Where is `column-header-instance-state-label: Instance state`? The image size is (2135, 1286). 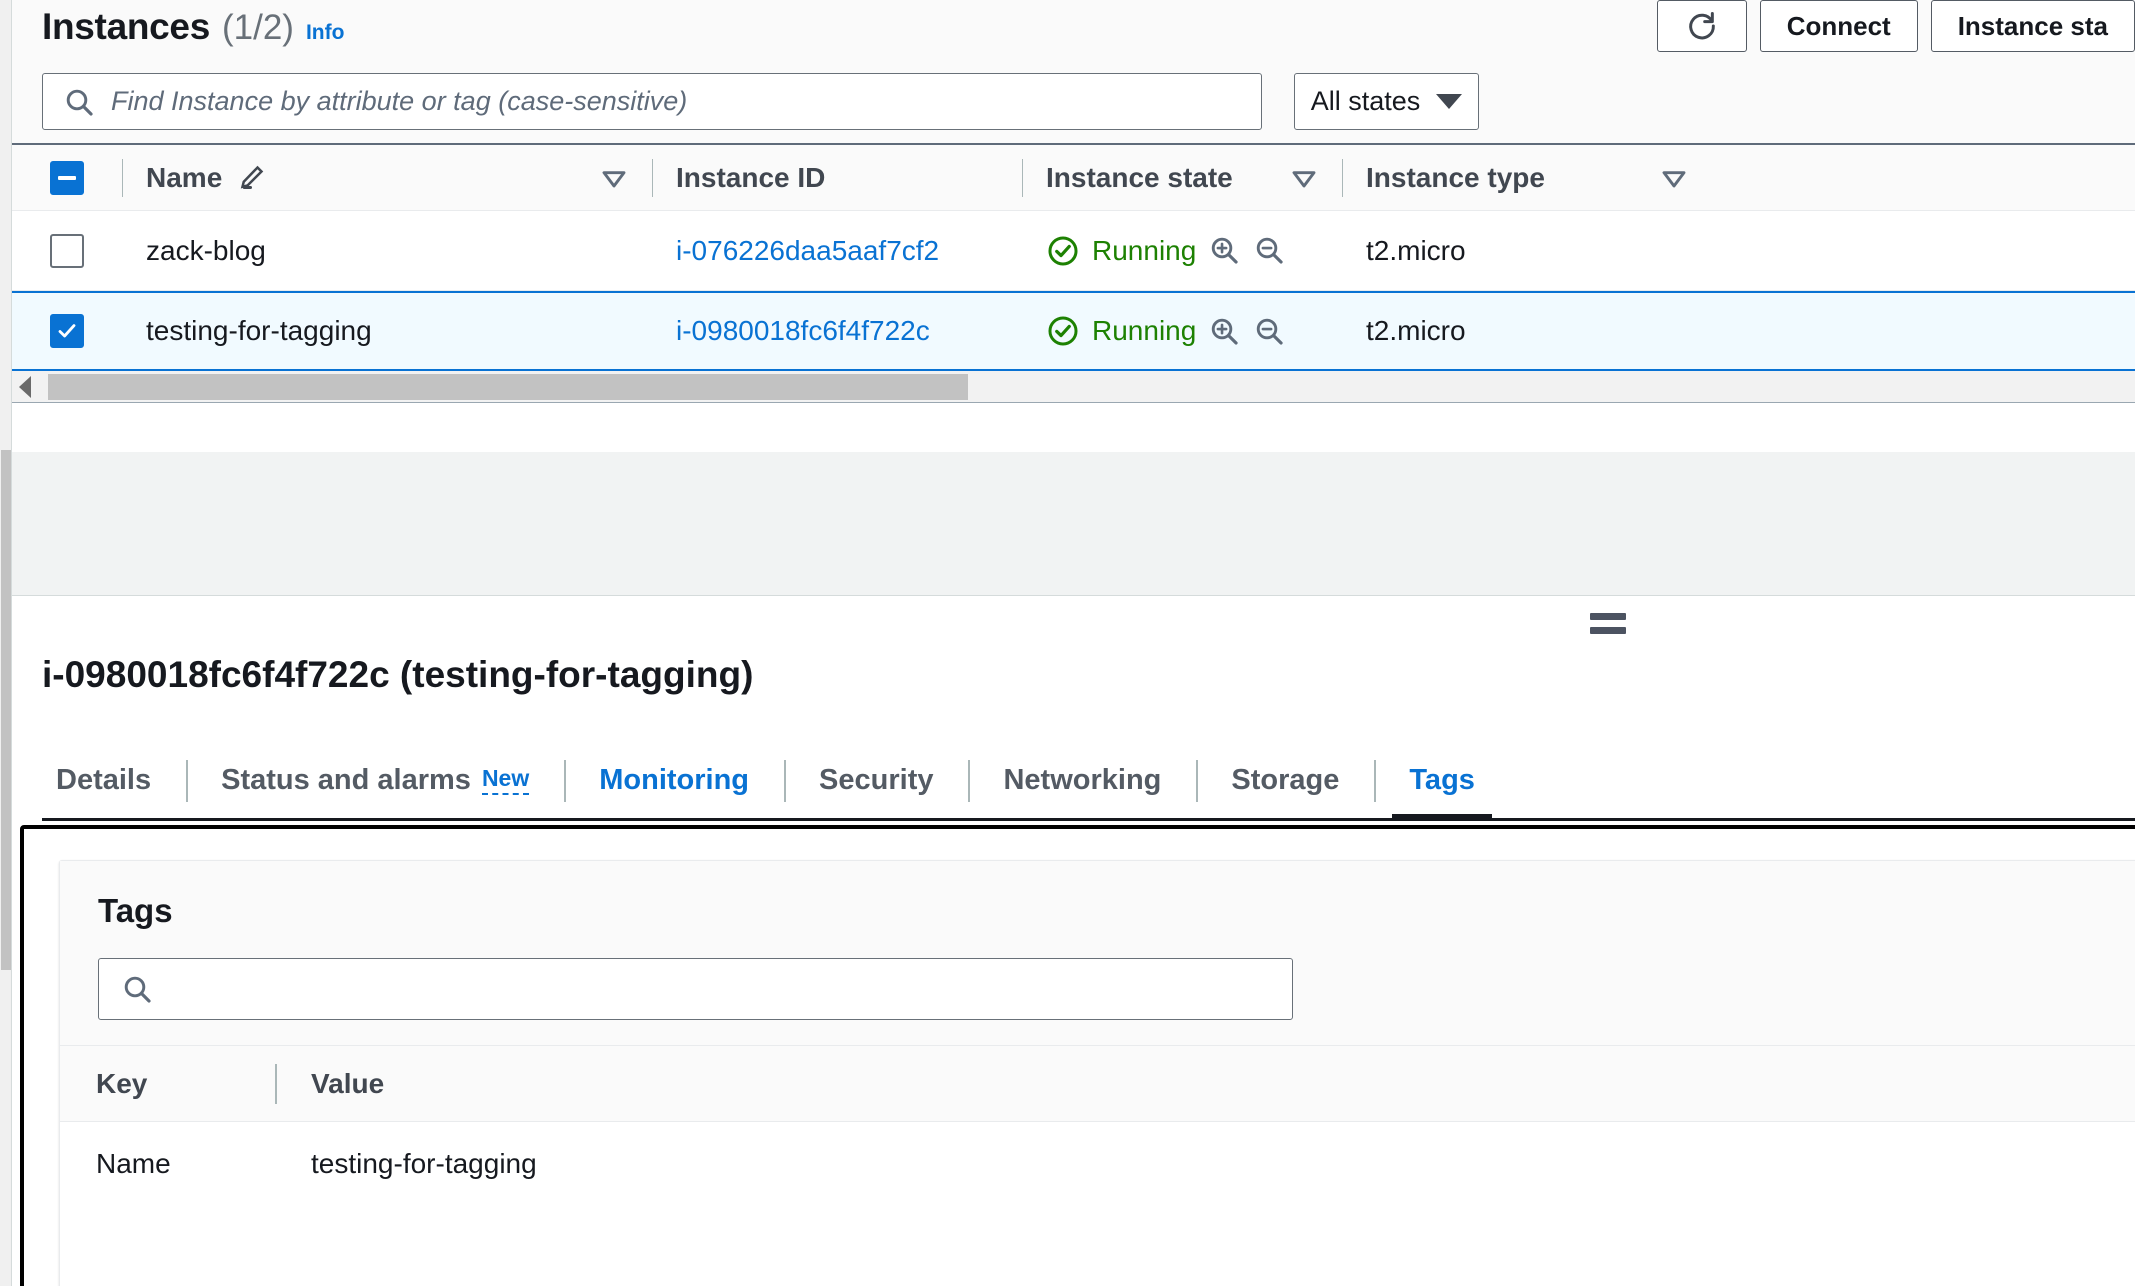
column-header-instance-state-label: Instance state is located at coordinates (1139, 177).